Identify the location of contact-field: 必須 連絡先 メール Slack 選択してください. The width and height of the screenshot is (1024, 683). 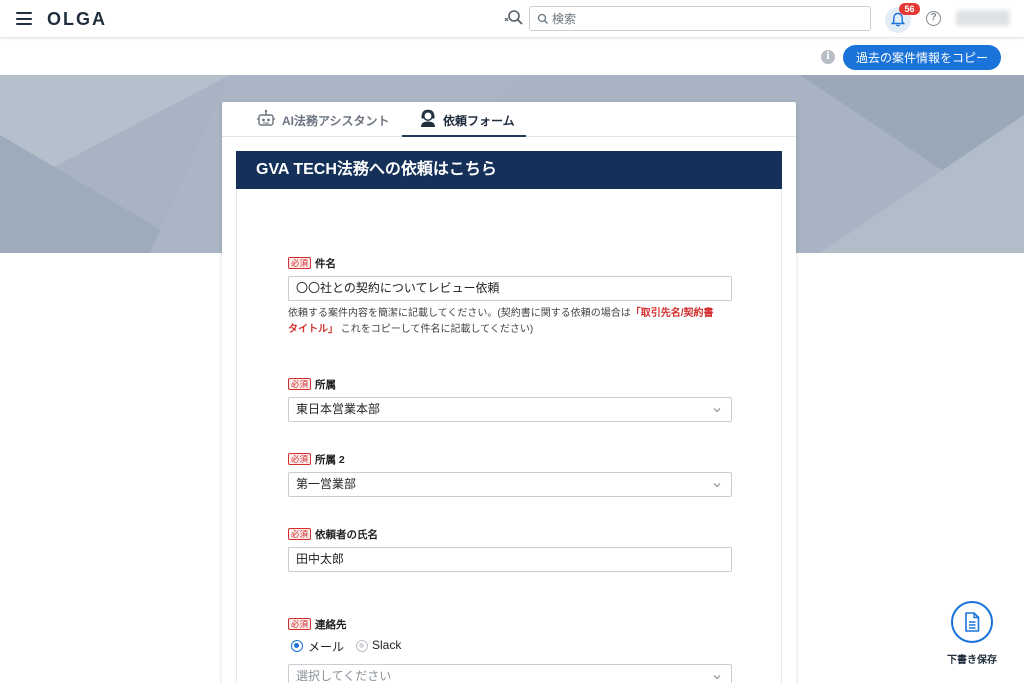
(510, 650).